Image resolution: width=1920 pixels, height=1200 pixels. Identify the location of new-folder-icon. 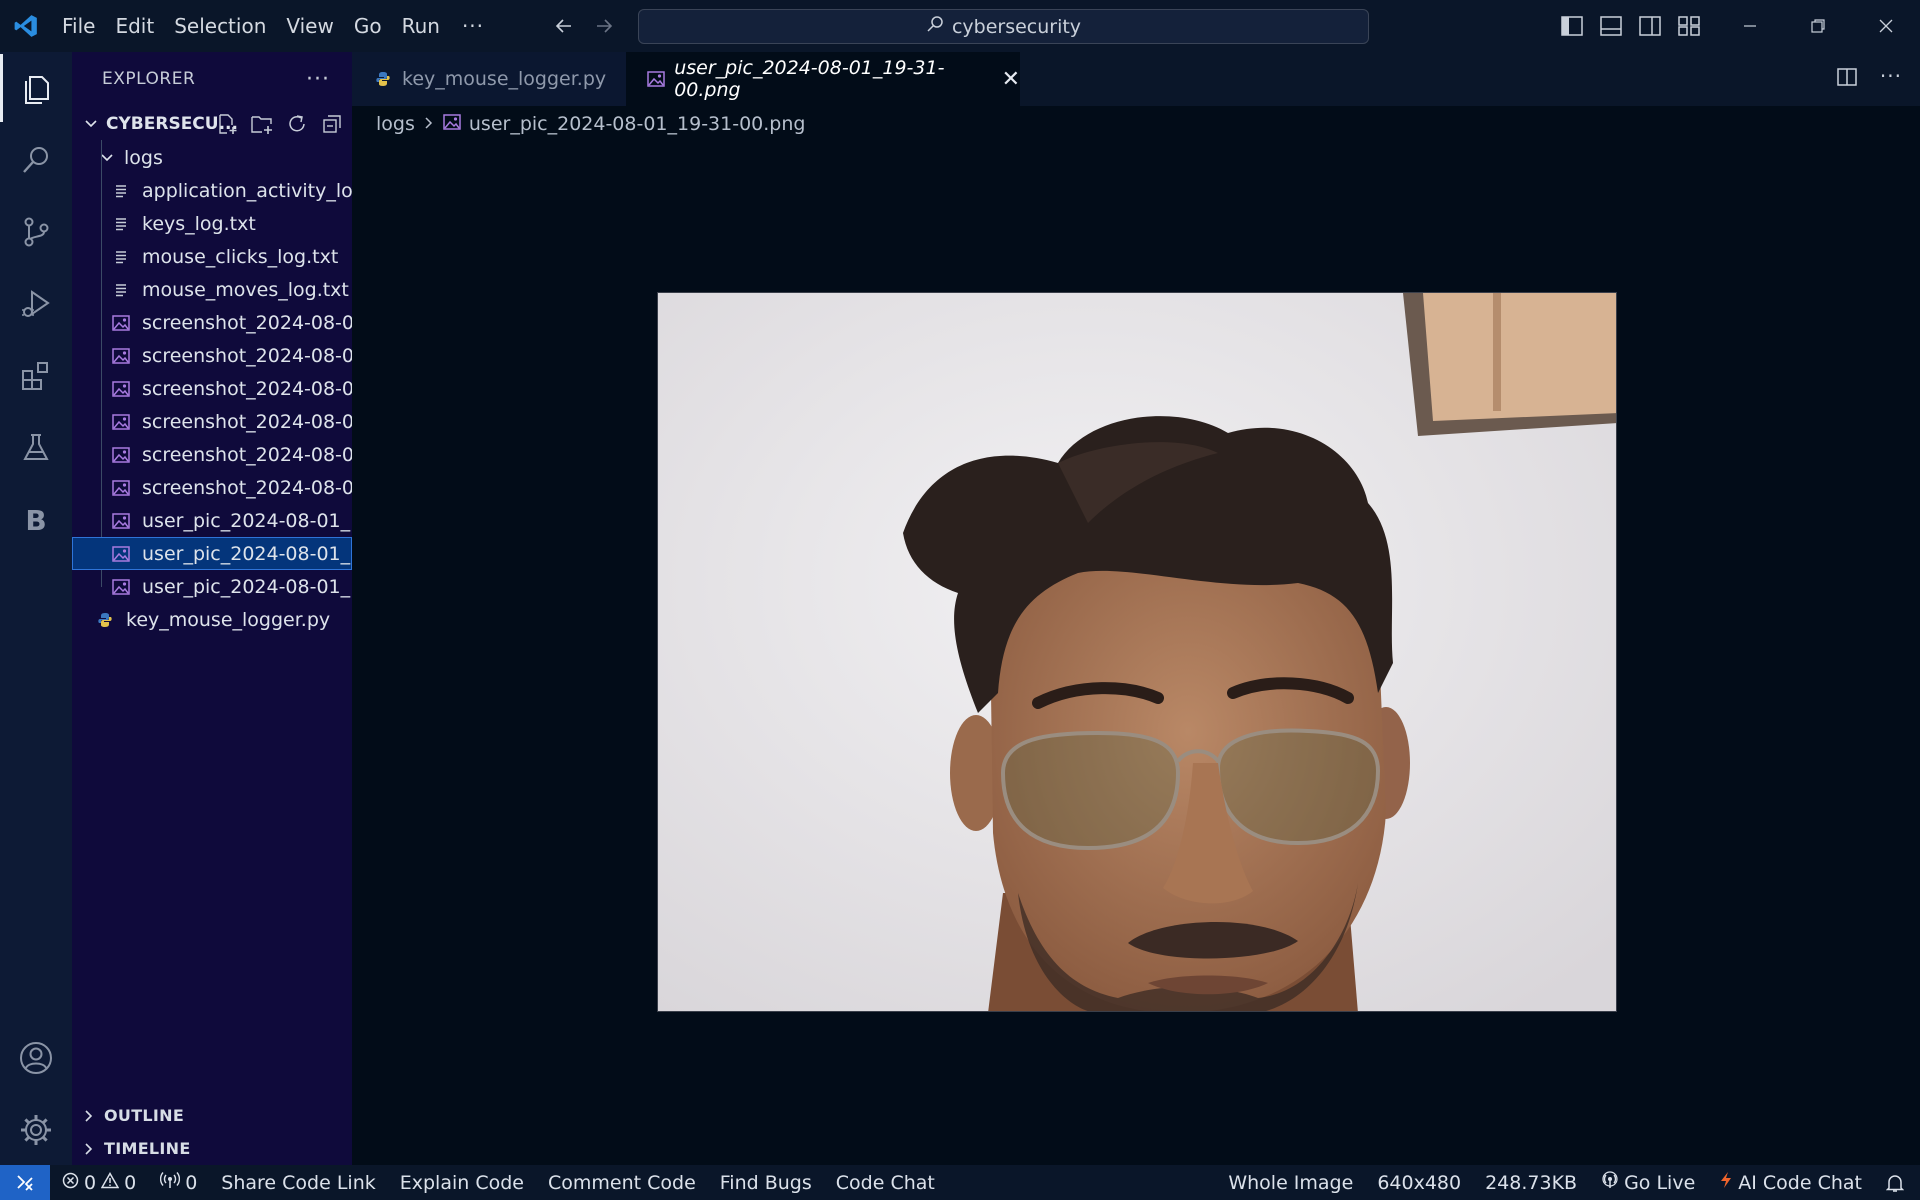
(262, 124).